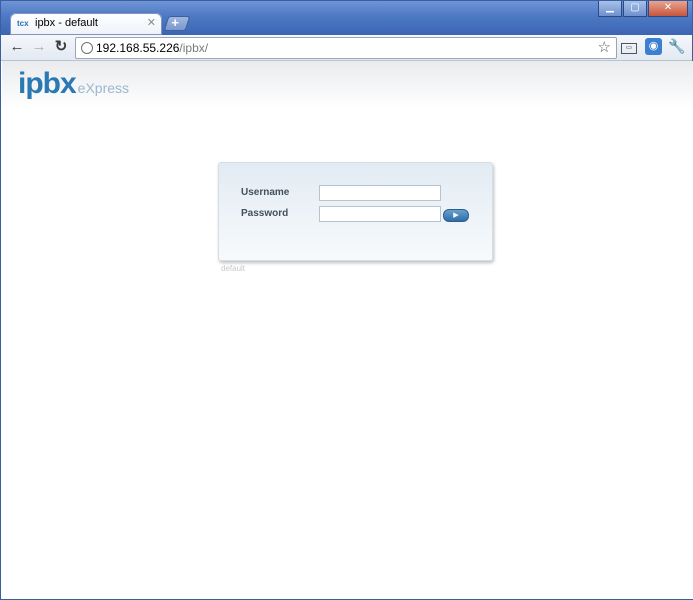 This screenshot has height=600, width=693. What do you see at coordinates (380, 193) in the screenshot?
I see `username-field` at bounding box center [380, 193].